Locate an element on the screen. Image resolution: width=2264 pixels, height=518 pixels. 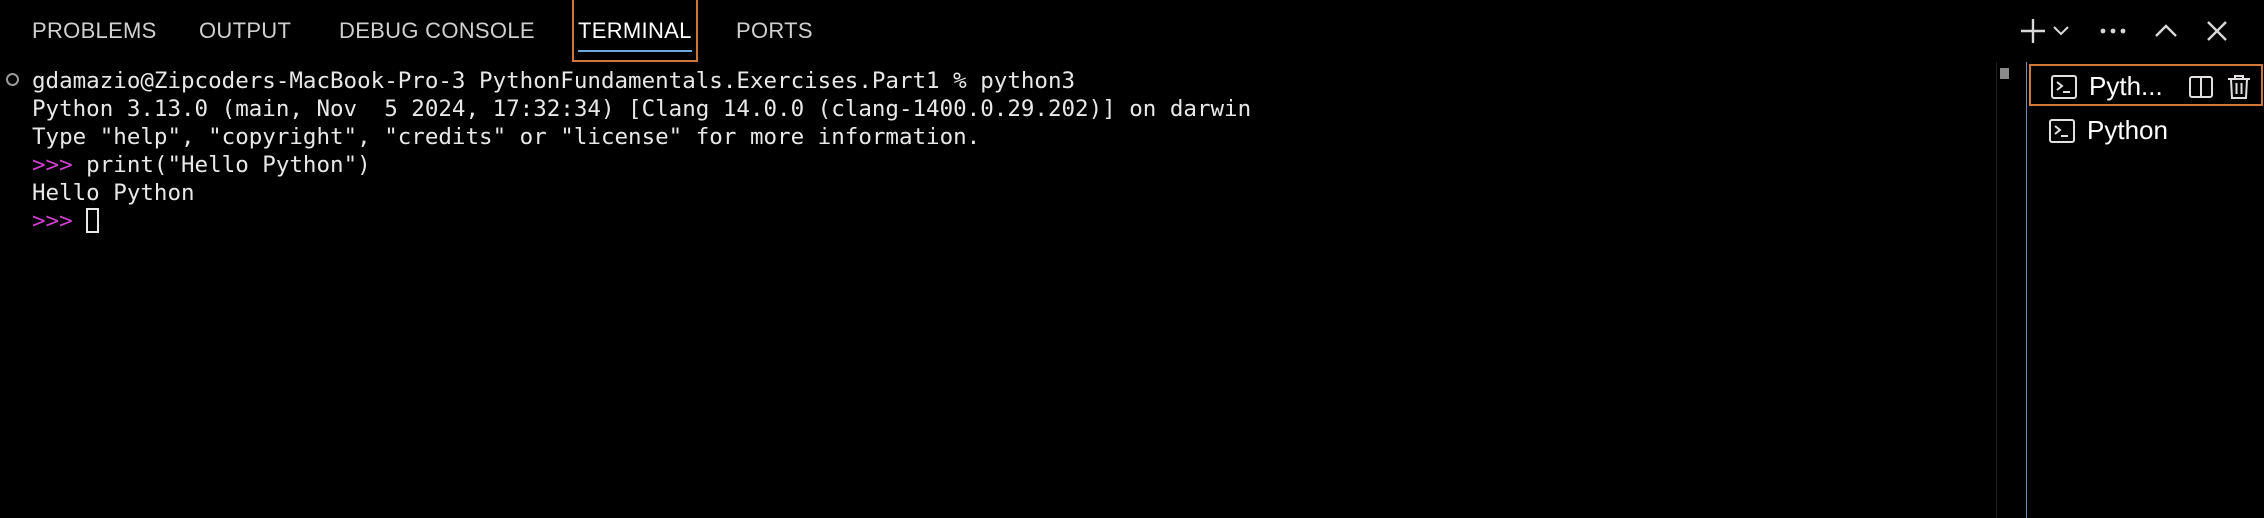
plus-icon is located at coordinates (2033, 31).